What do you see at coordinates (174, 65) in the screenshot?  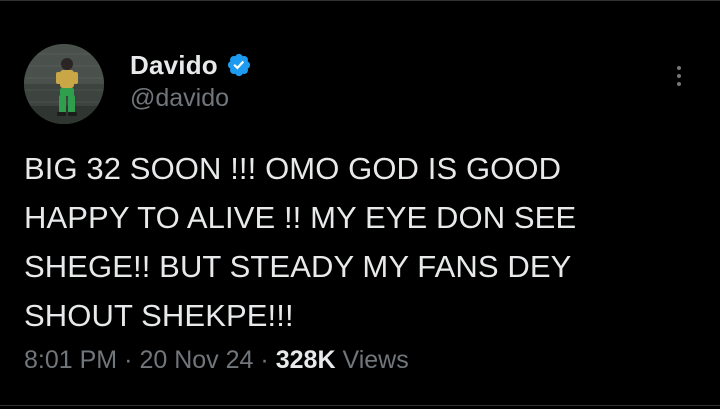 I see `display-name: Davido` at bounding box center [174, 65].